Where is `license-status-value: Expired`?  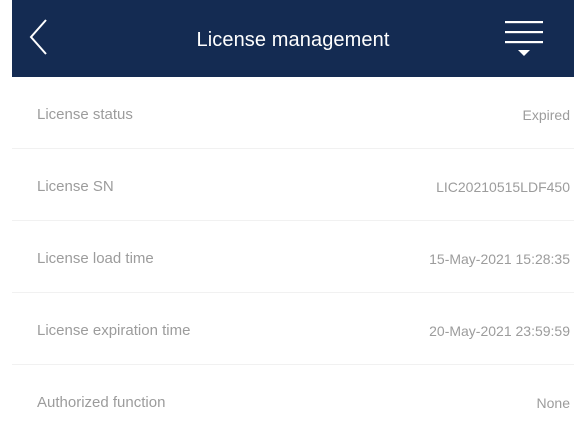 license-status-value: Expired is located at coordinates (546, 115).